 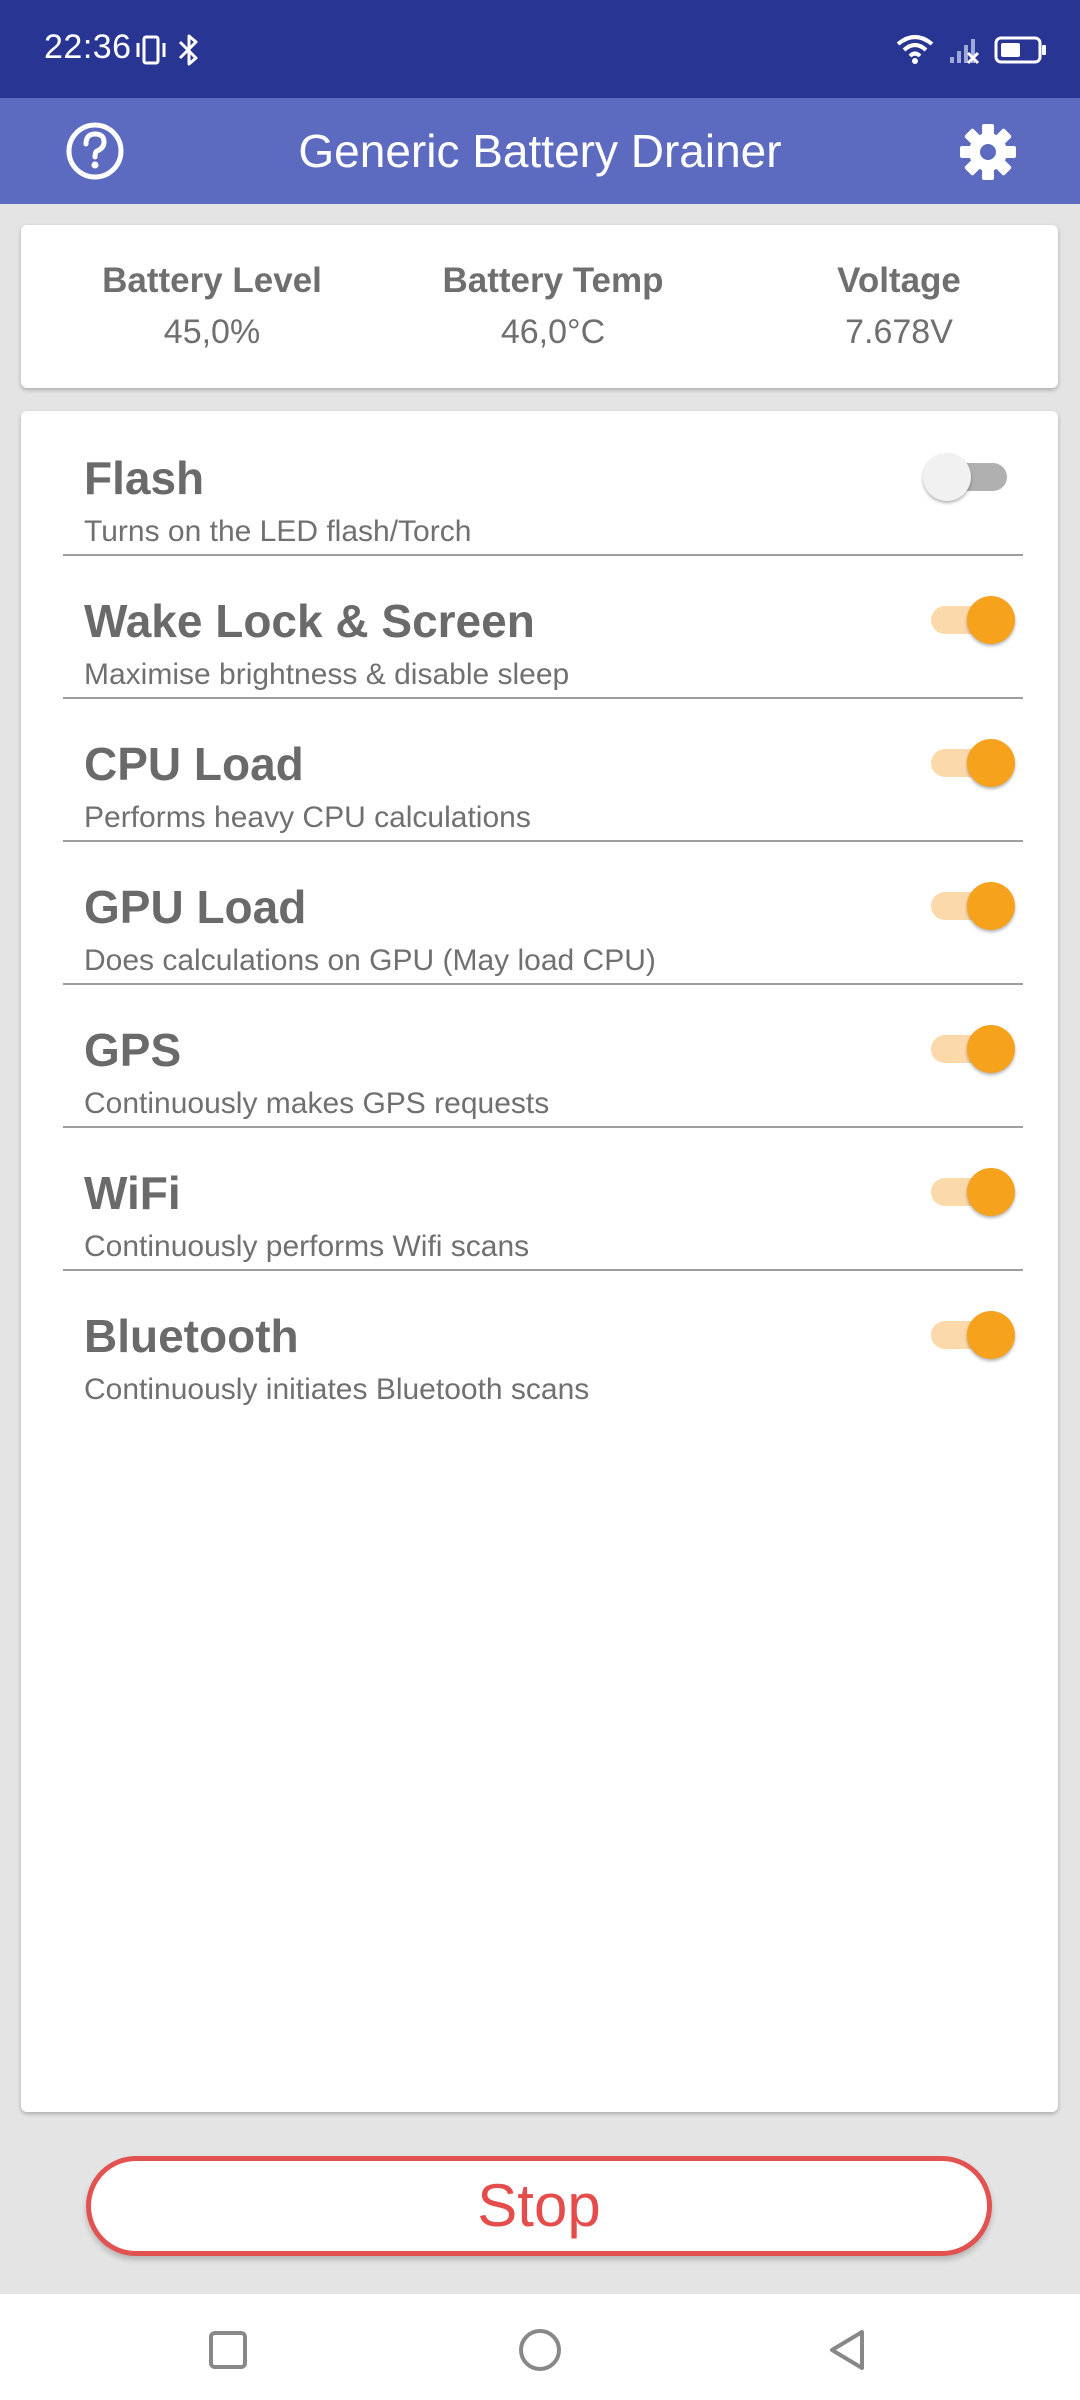 What do you see at coordinates (133, 1050) in the screenshot?
I see `option-title: GPS` at bounding box center [133, 1050].